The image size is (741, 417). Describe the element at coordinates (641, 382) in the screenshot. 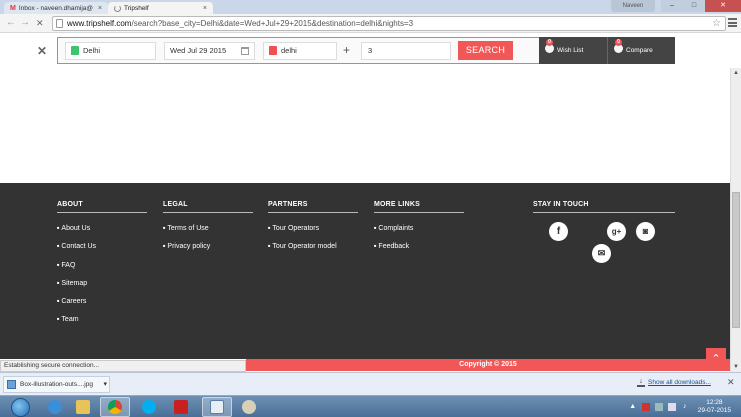

I see `download-icon: ↓` at that location.